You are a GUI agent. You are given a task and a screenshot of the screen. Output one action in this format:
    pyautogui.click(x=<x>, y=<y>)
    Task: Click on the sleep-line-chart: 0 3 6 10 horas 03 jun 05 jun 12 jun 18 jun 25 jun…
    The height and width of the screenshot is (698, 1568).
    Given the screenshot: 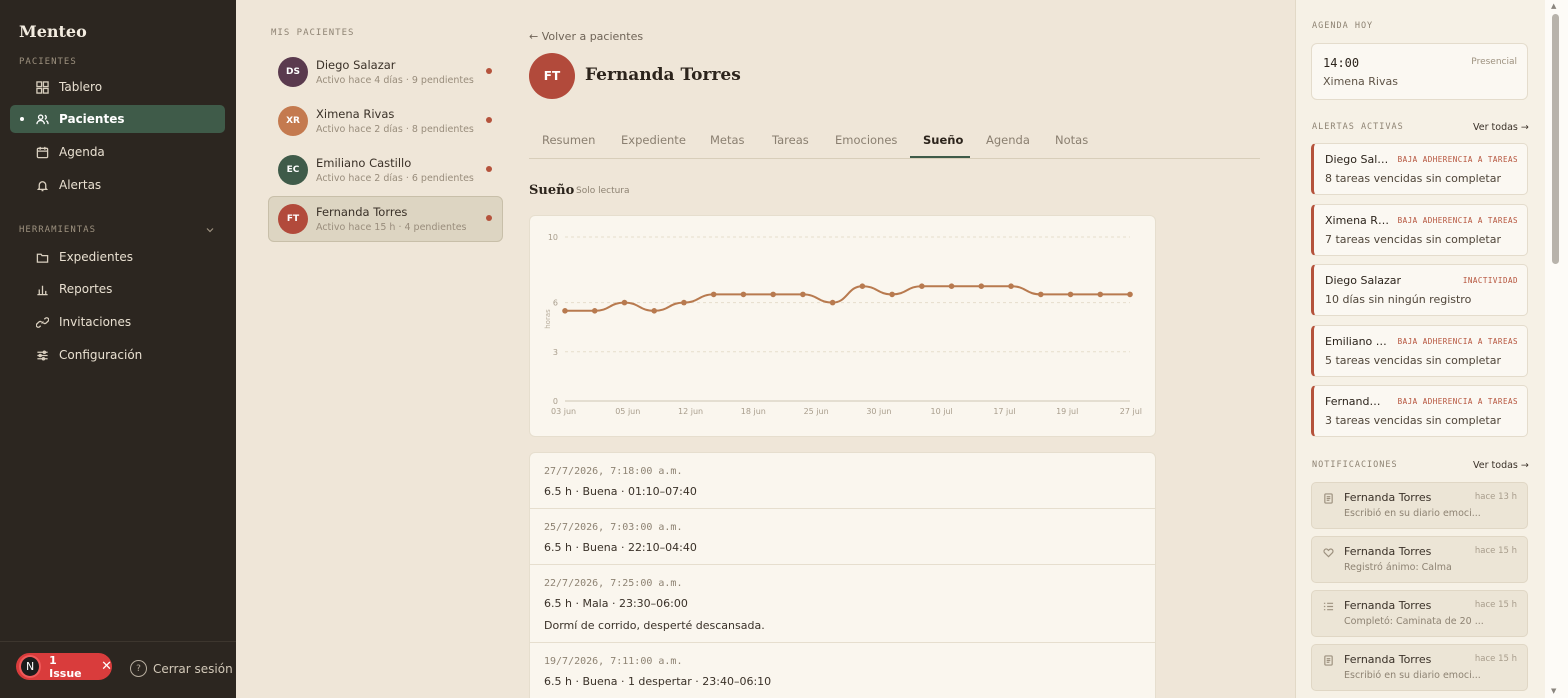 What is the action you would take?
    pyautogui.click(x=843, y=324)
    